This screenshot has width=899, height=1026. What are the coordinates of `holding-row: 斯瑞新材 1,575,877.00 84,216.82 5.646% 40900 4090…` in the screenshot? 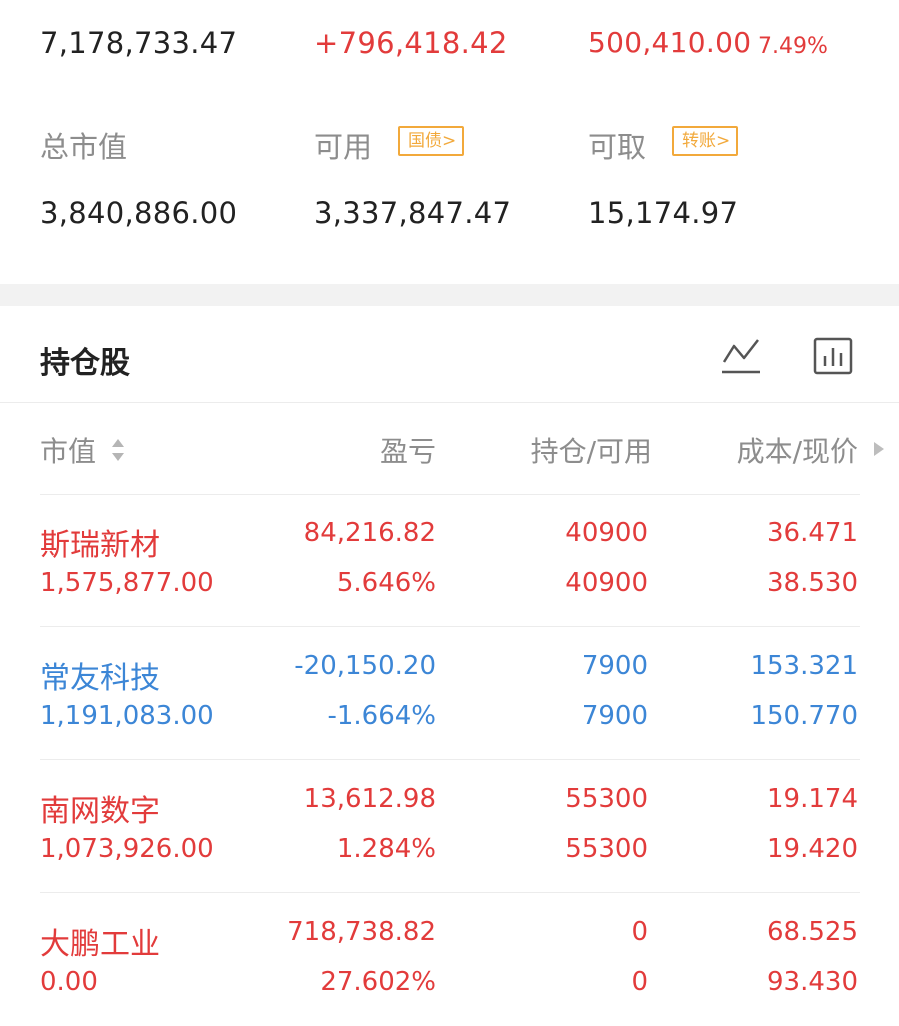 It's located at (449, 560).